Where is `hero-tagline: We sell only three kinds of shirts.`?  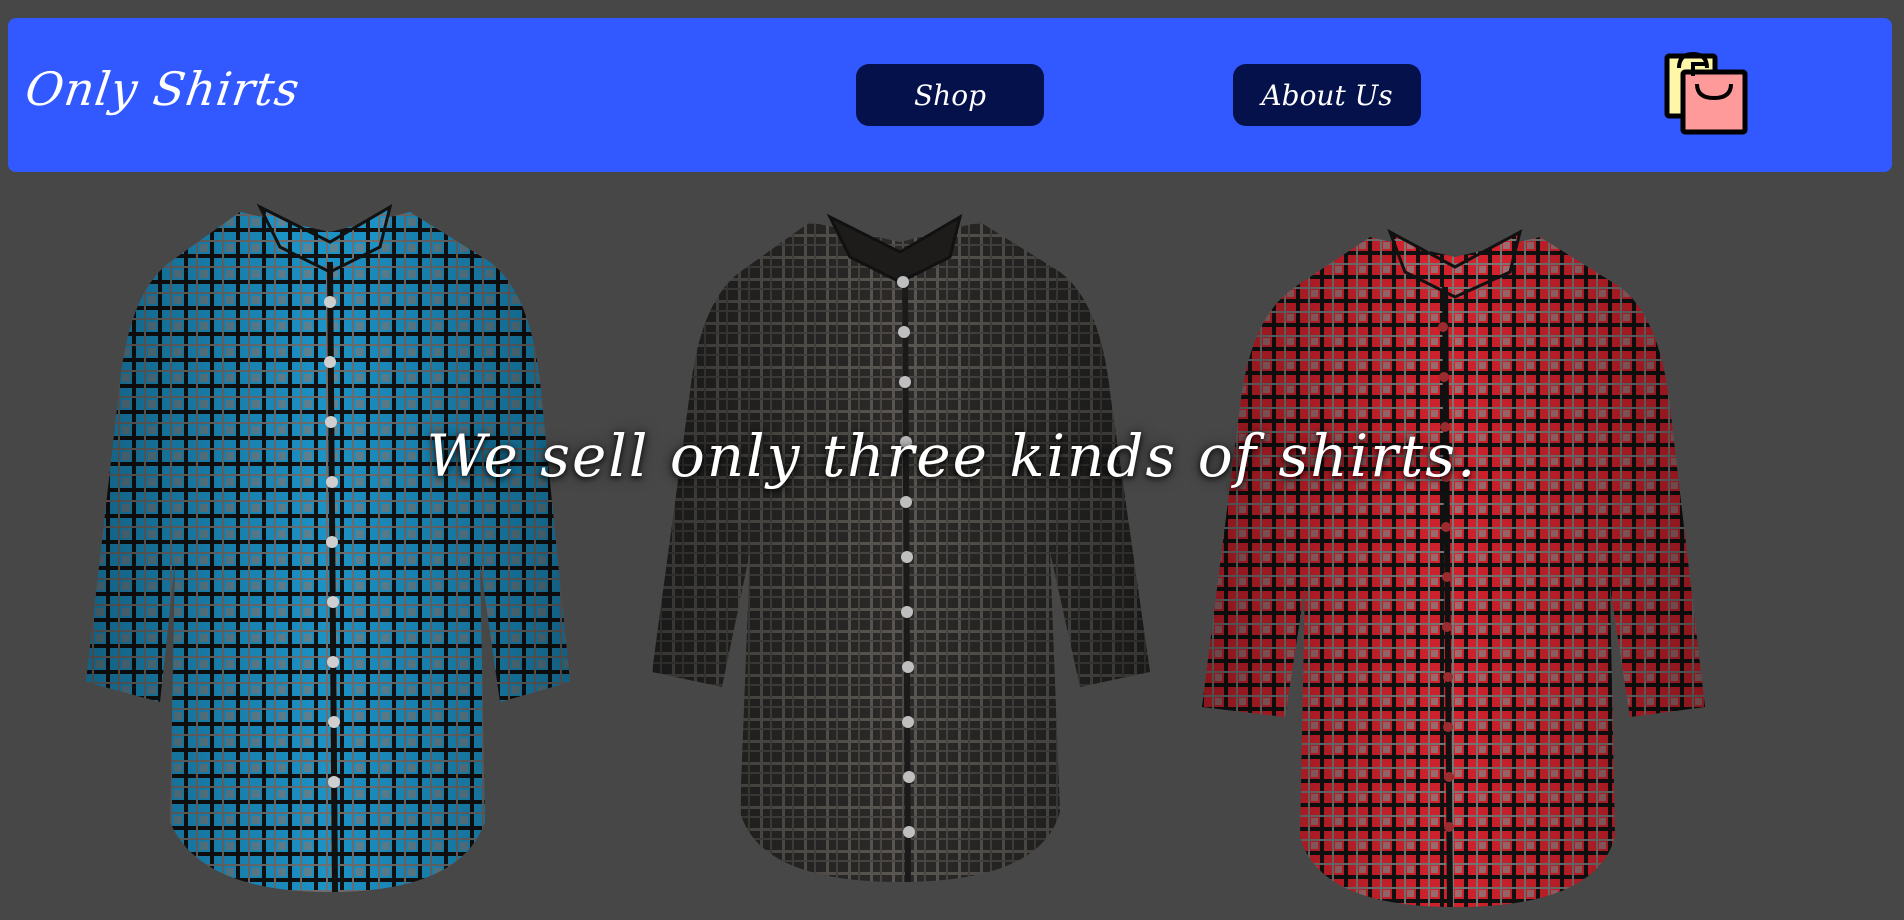
hero-tagline: We sell only three kinds of shirts. is located at coordinates (952, 456).